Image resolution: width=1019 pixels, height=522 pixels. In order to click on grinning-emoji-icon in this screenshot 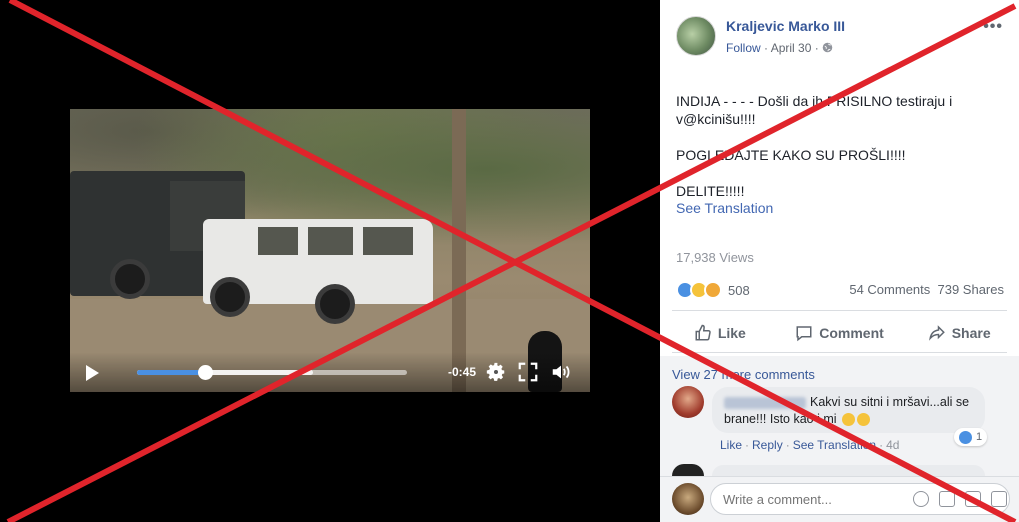, I will do `click(849, 420)`.